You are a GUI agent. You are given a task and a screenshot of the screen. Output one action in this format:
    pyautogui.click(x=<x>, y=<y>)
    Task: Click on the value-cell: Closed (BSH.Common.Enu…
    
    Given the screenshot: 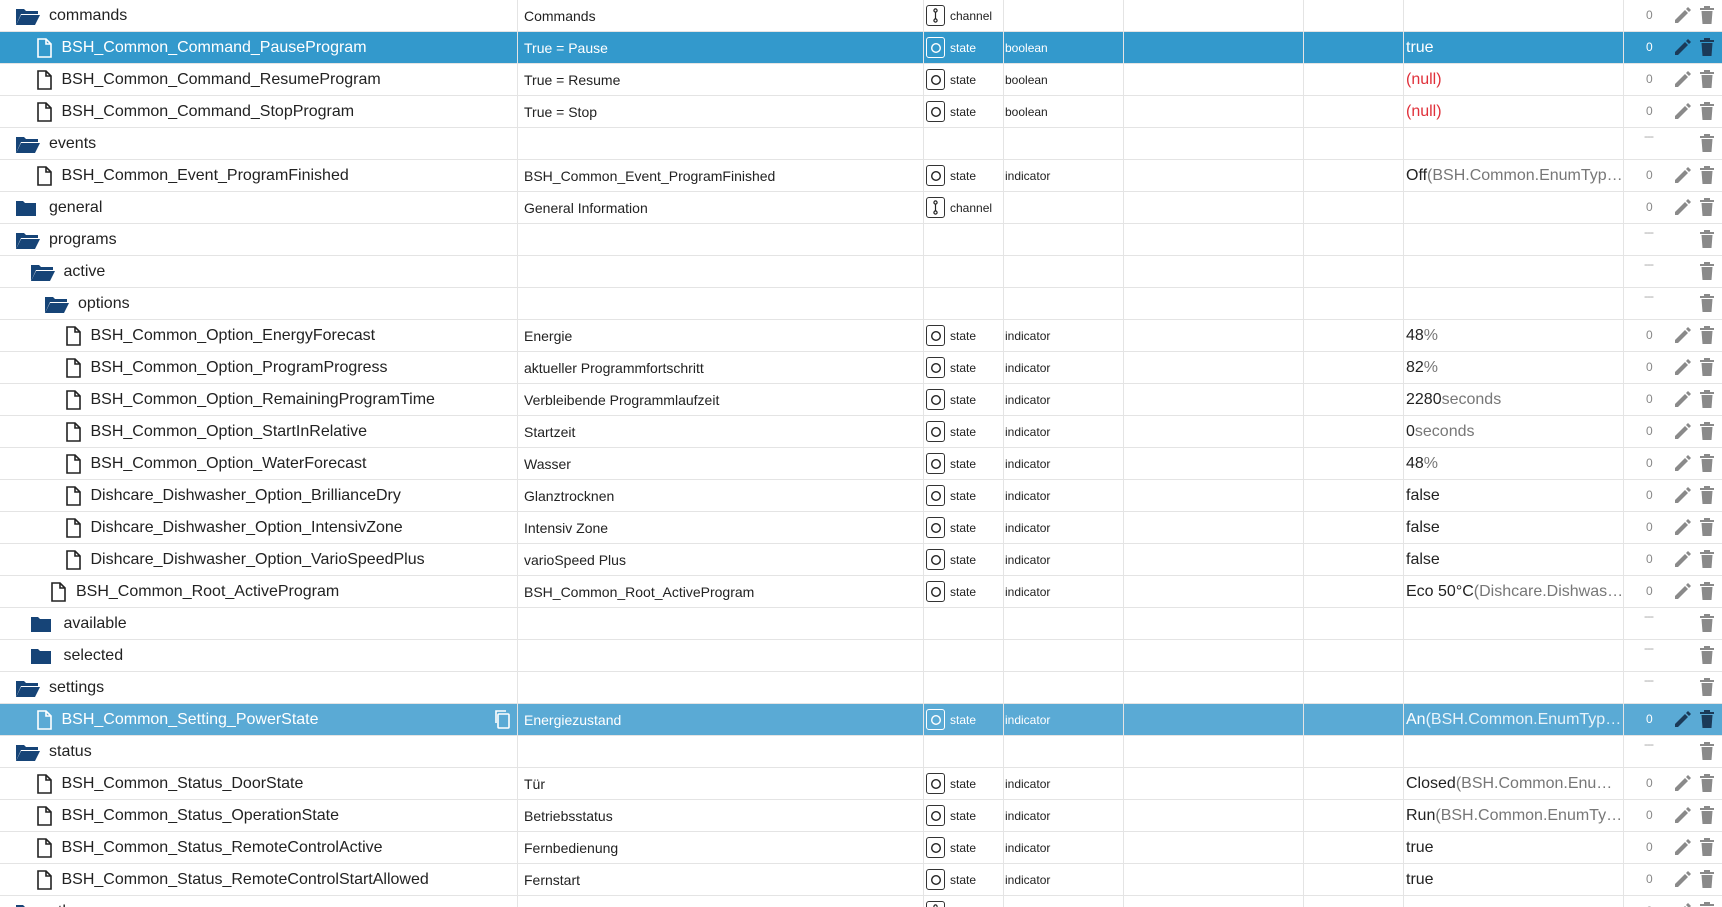 What is the action you would take?
    pyautogui.click(x=1514, y=783)
    